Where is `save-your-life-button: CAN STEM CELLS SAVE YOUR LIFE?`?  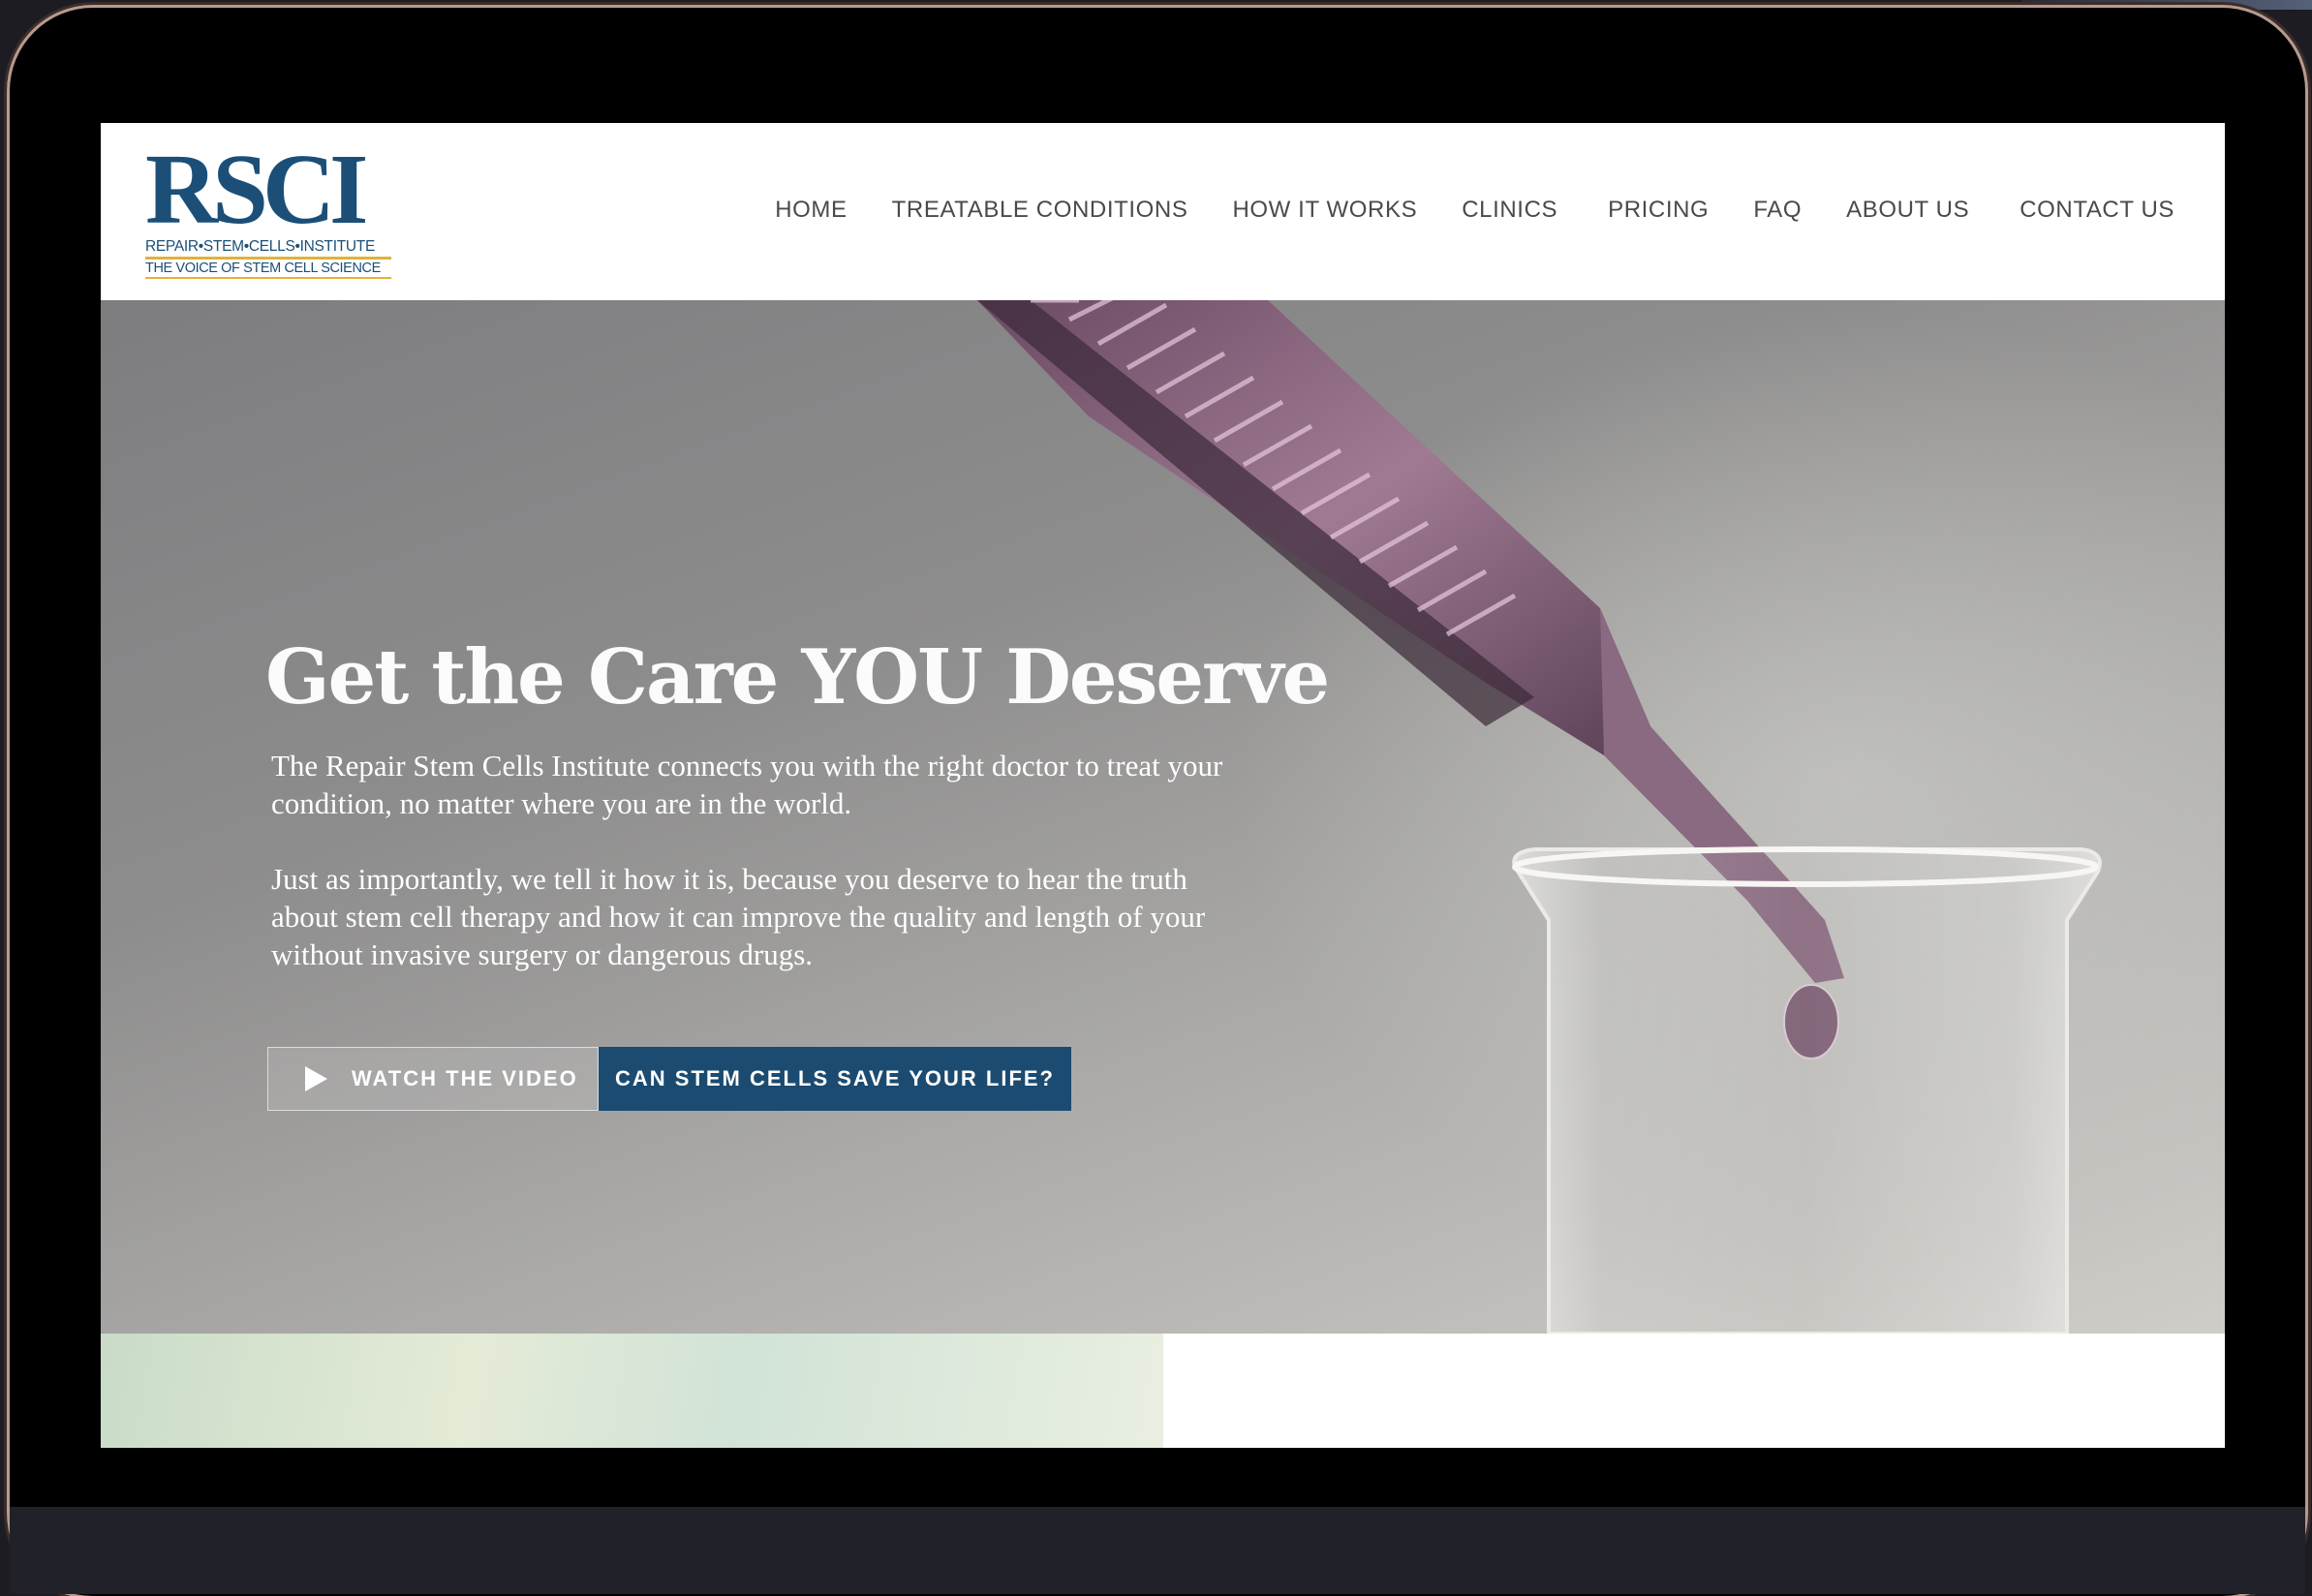
save-your-life-button: CAN STEM CELLS SAVE YOUR LIFE? is located at coordinates (835, 1079).